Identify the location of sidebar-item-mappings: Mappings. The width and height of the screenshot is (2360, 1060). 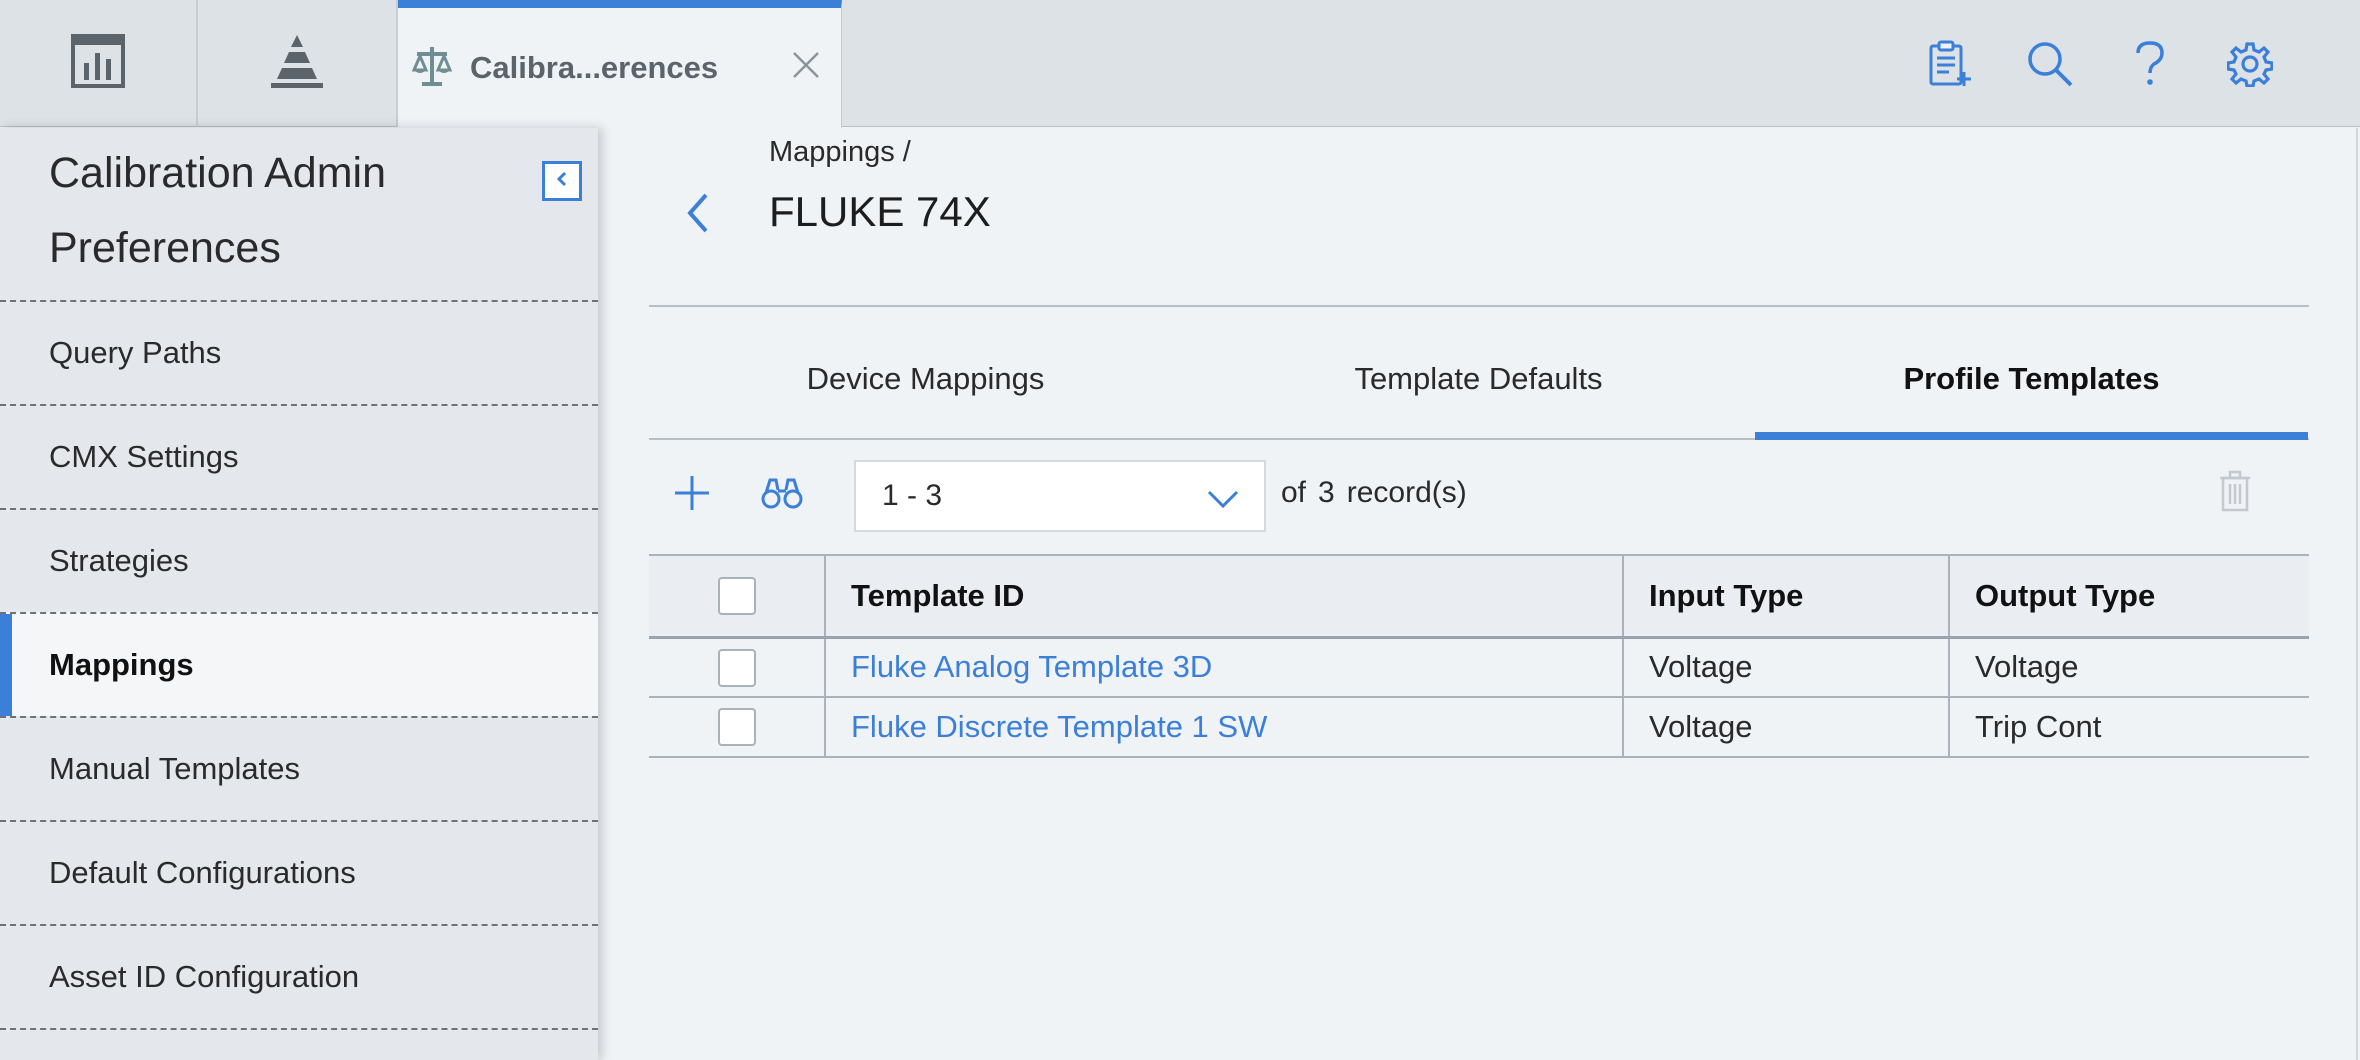
(299, 664).